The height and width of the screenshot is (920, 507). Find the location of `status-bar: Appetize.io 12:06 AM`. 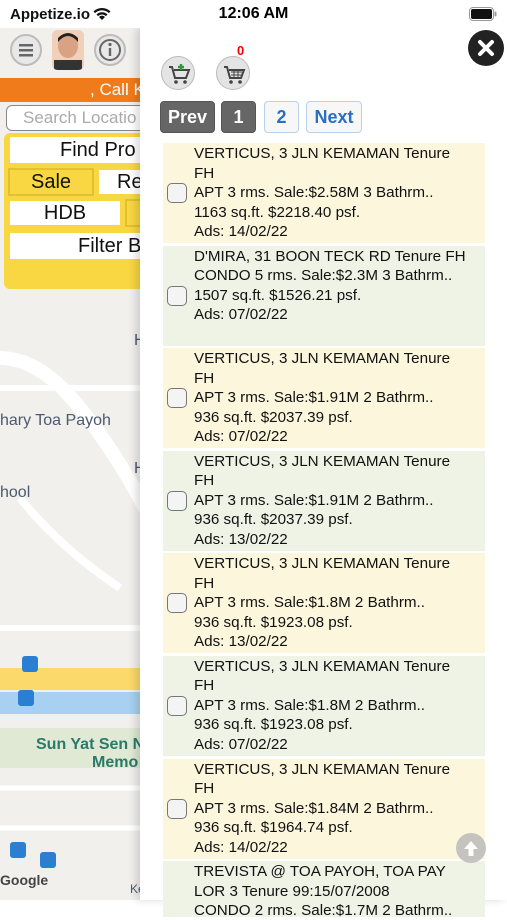

status-bar: Appetize.io 12:06 AM is located at coordinates (253, 14).